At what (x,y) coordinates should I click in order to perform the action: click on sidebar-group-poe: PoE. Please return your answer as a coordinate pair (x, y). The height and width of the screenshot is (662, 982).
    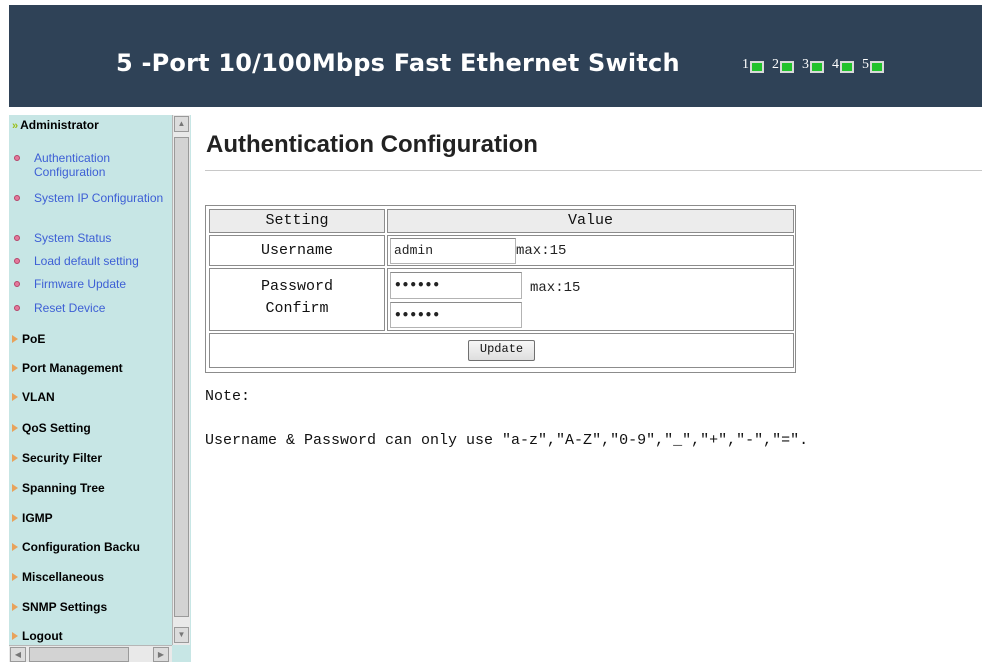
    Looking at the image, I should click on (28, 339).